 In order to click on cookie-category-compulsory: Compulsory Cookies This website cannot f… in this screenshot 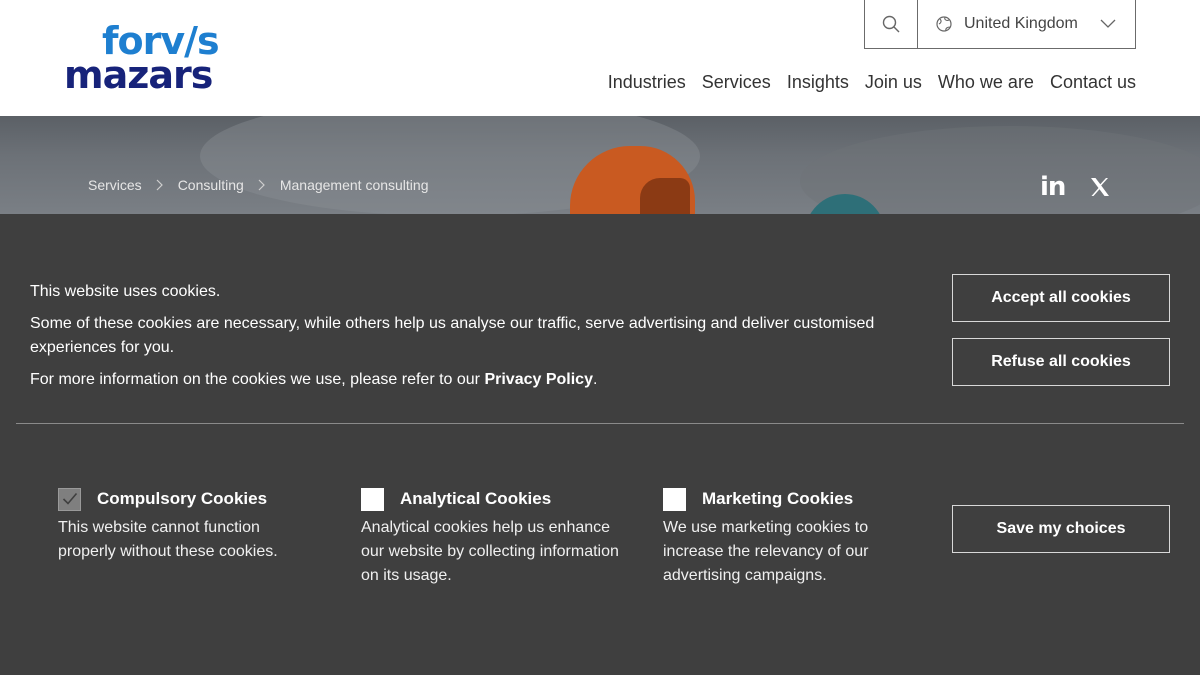, I will do `click(188, 525)`.